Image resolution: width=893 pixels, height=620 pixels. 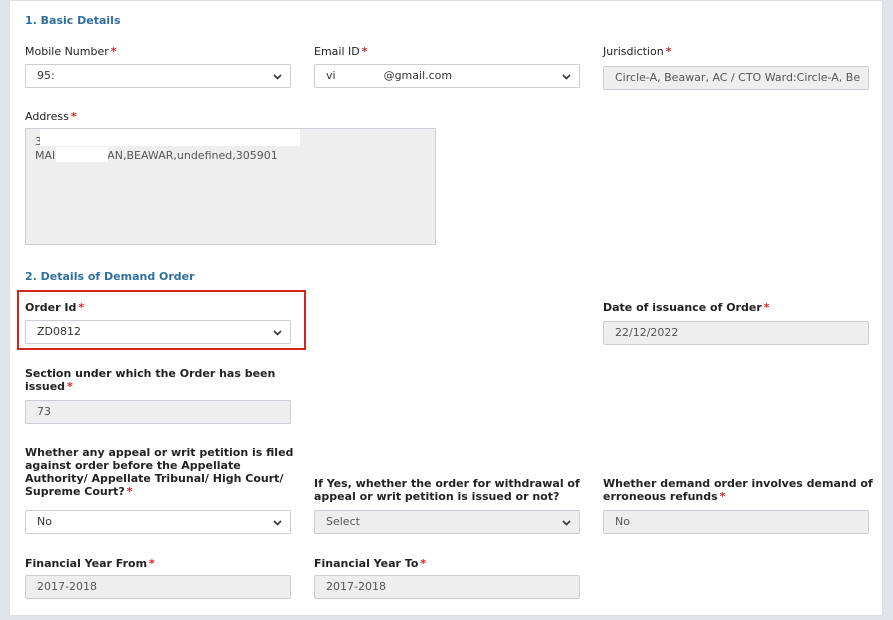 I want to click on email-id-select: vi @gmail.com, so click(x=447, y=76).